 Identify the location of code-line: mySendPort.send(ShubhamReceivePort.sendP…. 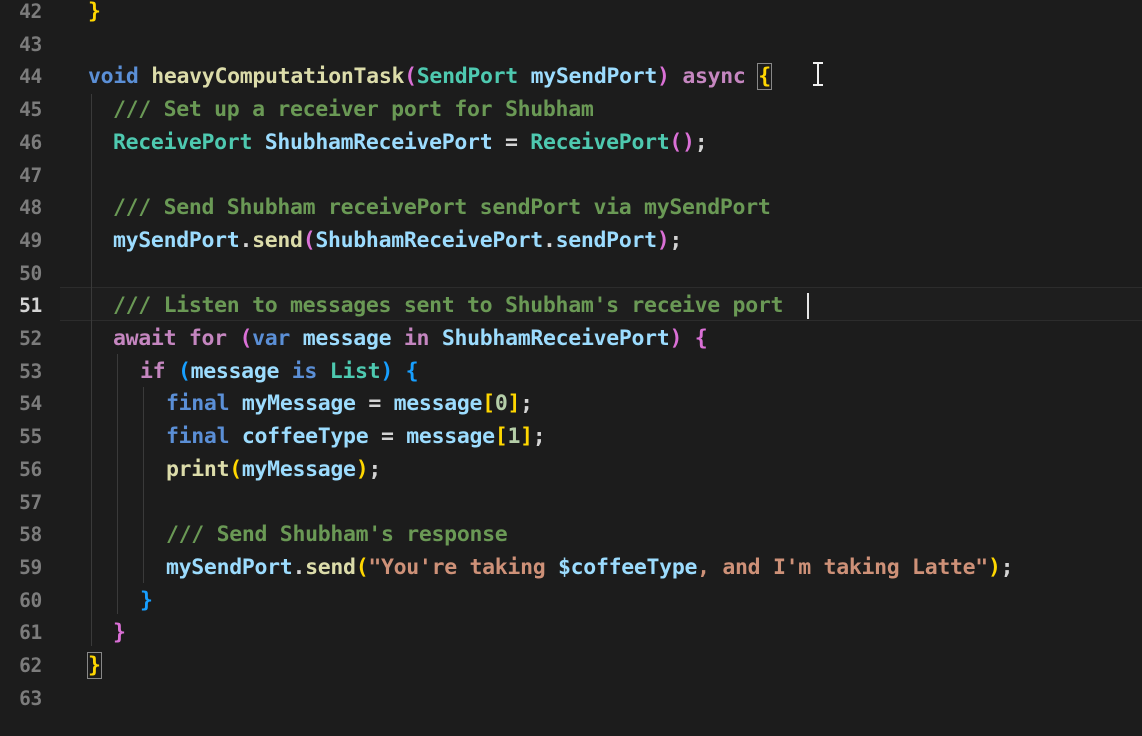
(397, 241).